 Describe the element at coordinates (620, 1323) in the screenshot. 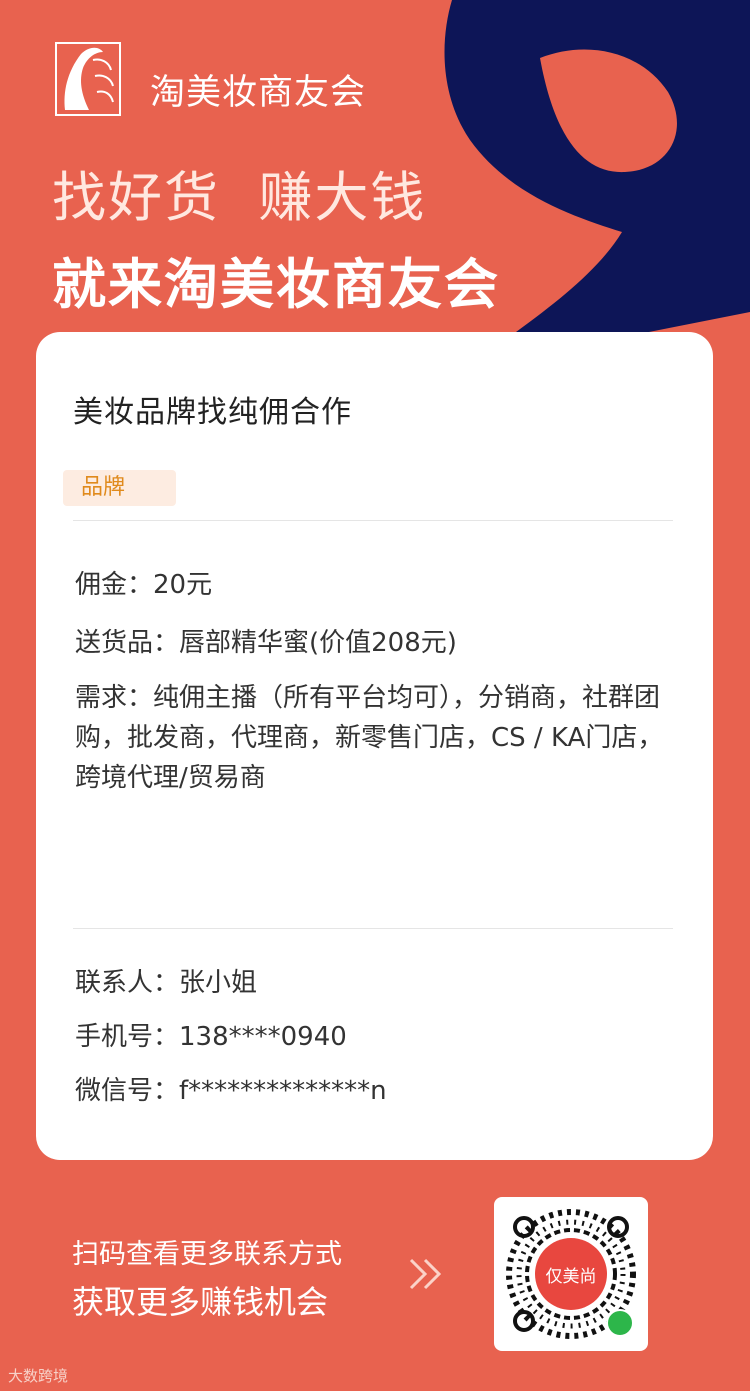

I see `mini-program-badge-icon` at that location.